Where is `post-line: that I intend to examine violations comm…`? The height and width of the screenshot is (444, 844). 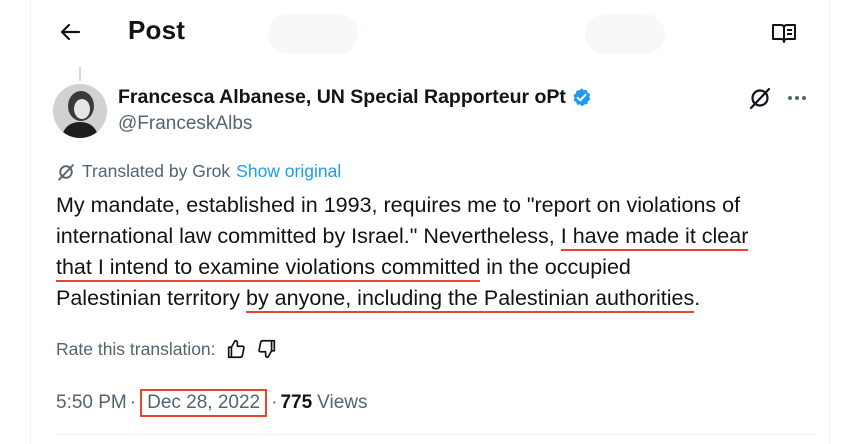
post-line: that I intend to examine violations comm… is located at coordinates (441, 267).